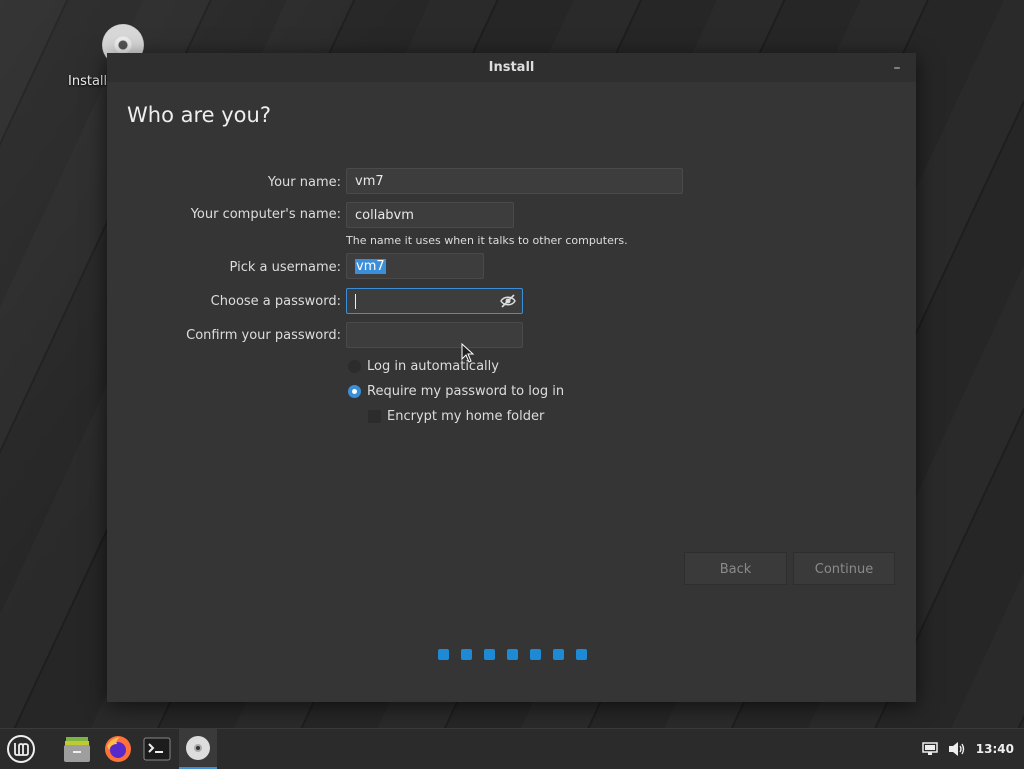 The height and width of the screenshot is (769, 1024). I want to click on terminal-icon, so click(157, 749).